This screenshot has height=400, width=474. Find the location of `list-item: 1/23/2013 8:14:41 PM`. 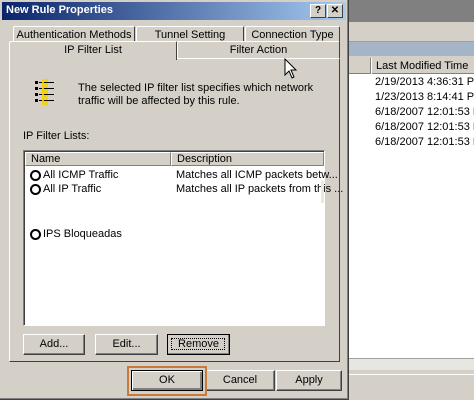

list-item: 1/23/2013 8:14:41 PM is located at coordinates (424, 97).